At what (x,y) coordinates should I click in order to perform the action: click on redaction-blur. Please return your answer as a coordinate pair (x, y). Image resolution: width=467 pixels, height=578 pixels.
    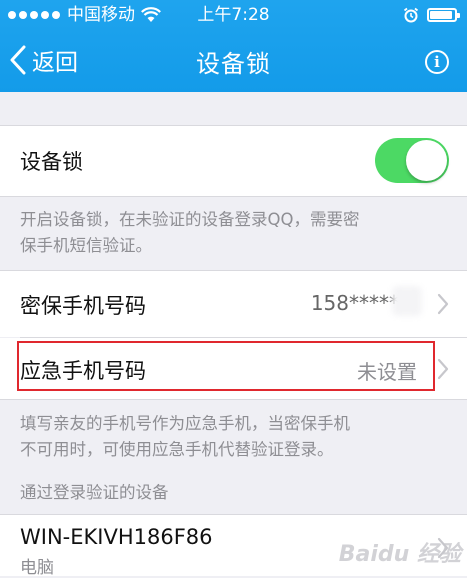
    Looking at the image, I should click on (407, 301).